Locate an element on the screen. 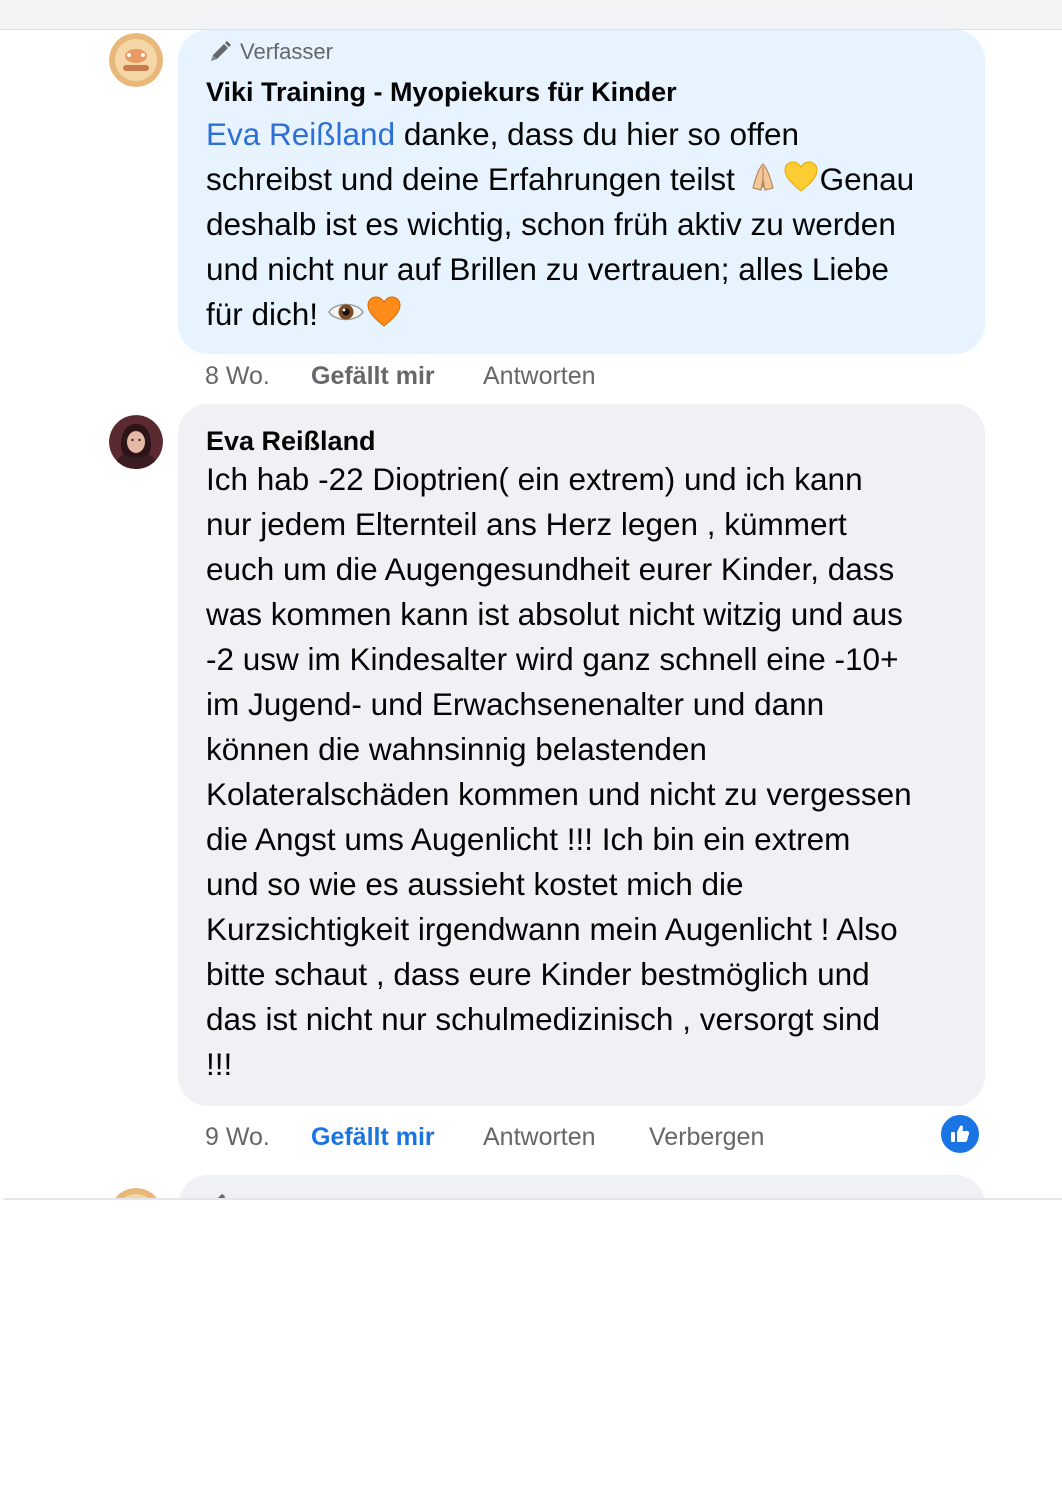 The image size is (1062, 1500). comment-actions: 8 Wo. Gefällt mir Antworten is located at coordinates (427, 376).